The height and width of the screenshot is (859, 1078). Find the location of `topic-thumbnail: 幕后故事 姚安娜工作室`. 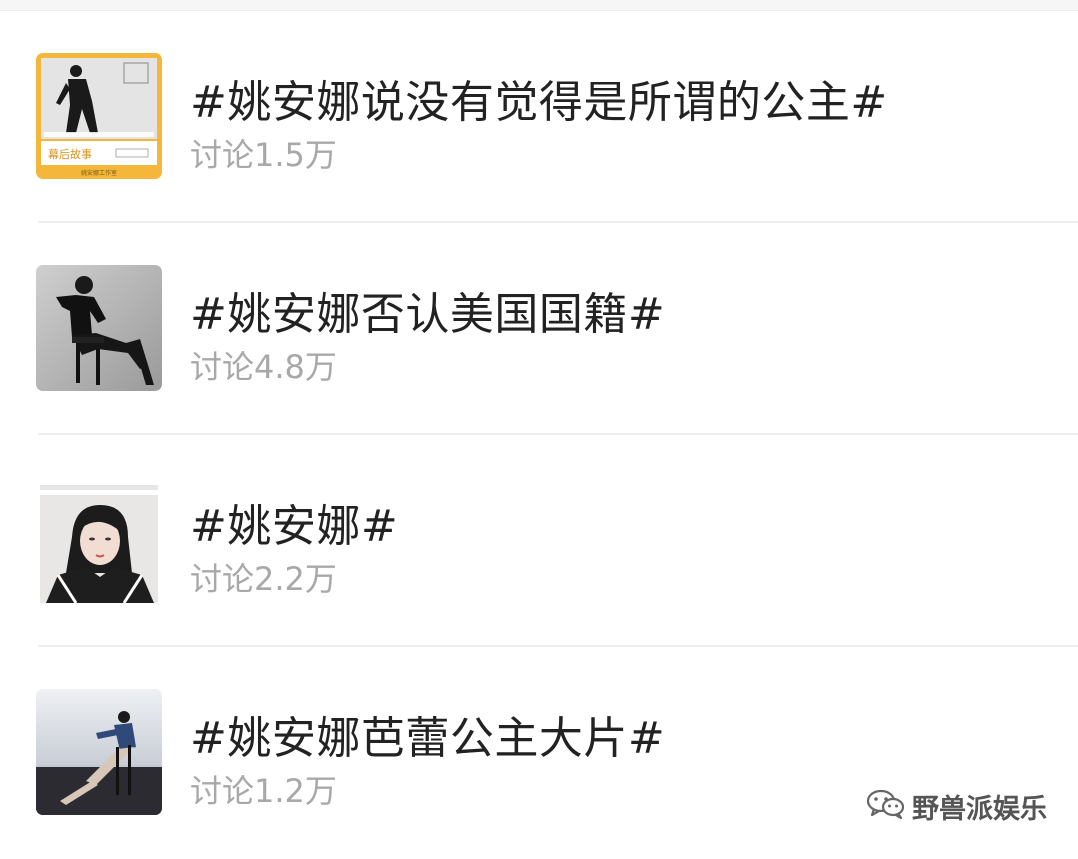

topic-thumbnail: 幕后故事 姚安娜工作室 is located at coordinates (99, 116).